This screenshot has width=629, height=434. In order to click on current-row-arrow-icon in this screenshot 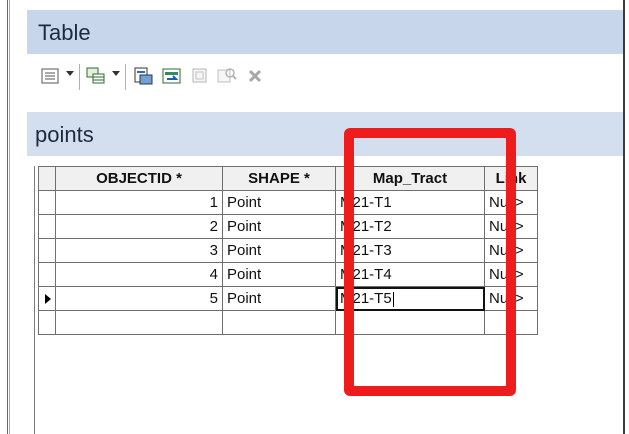, I will do `click(48, 299)`.